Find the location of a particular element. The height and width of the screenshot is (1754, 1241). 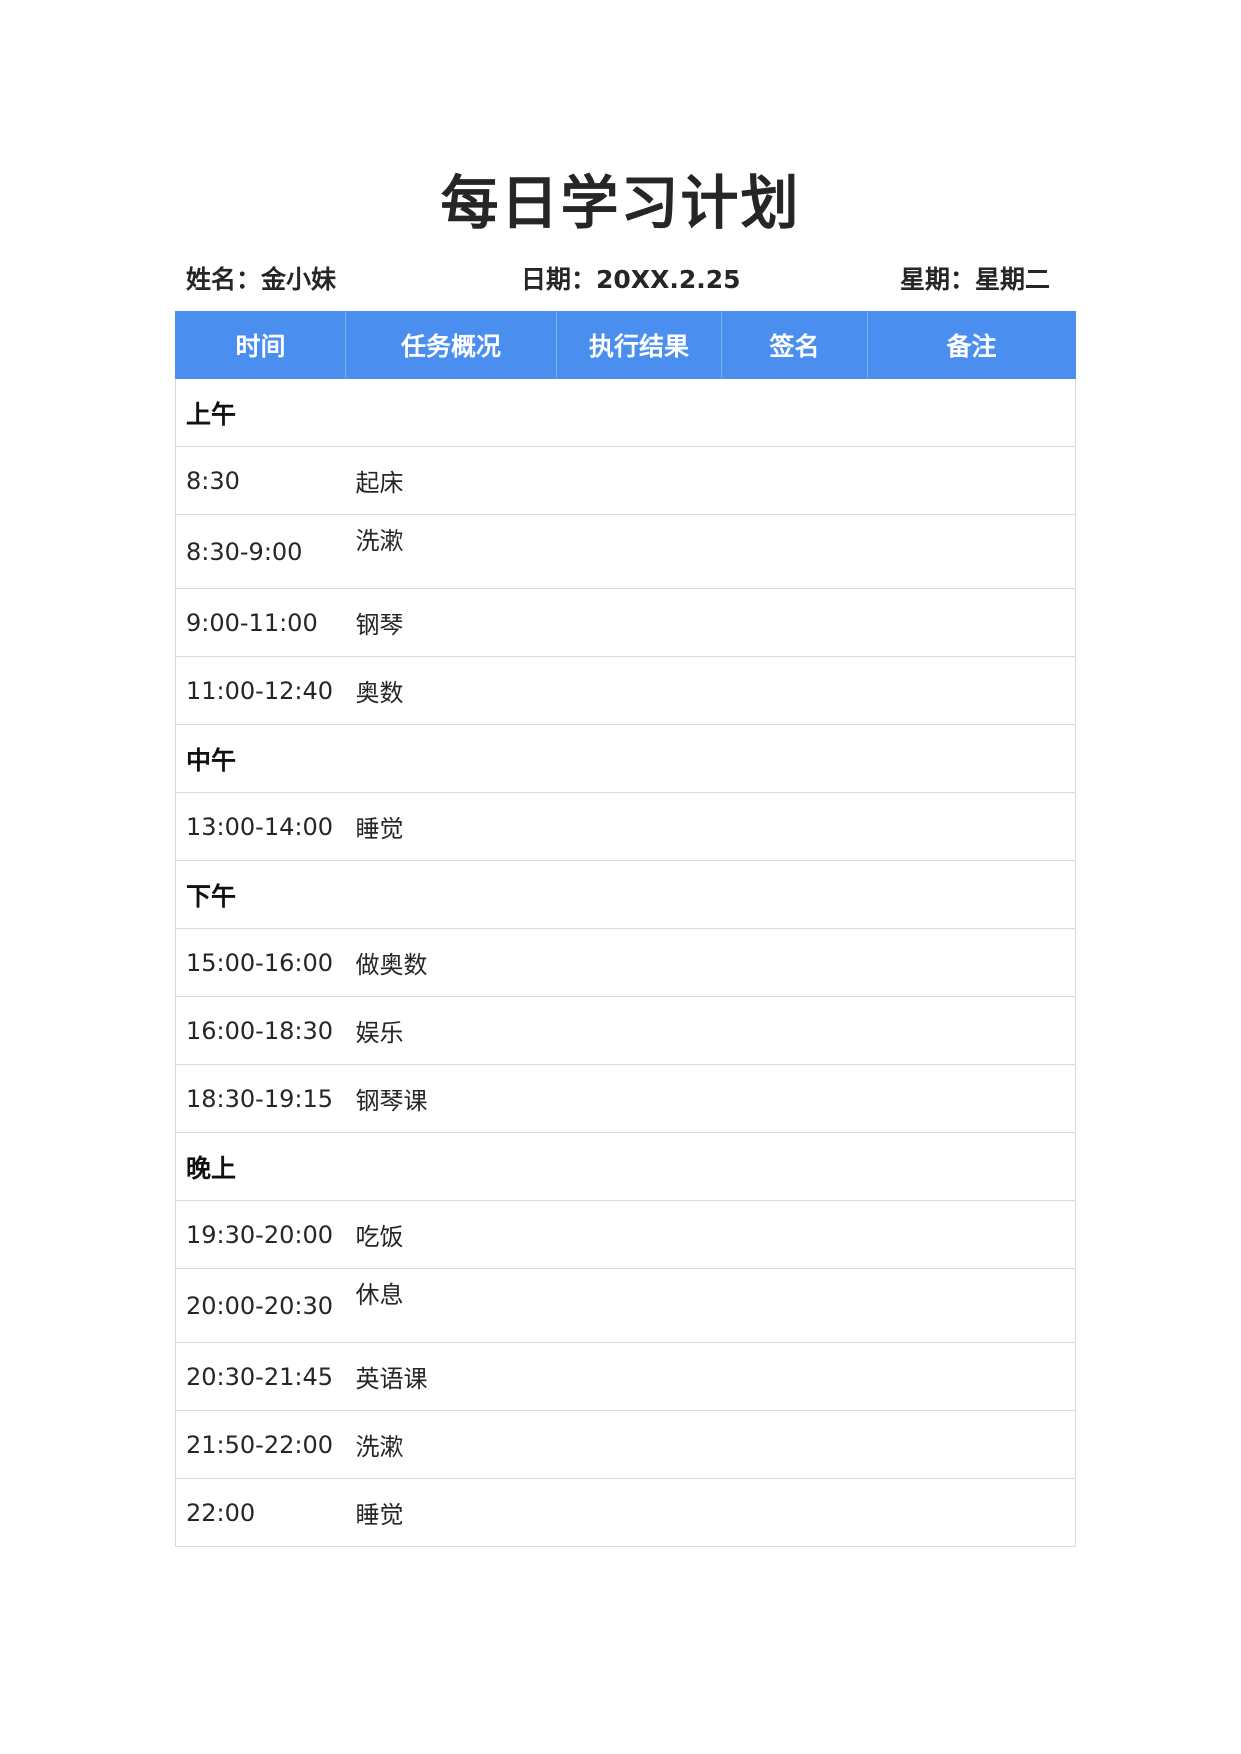

table-row: 20:00-20:30 休息 is located at coordinates (625, 1305).